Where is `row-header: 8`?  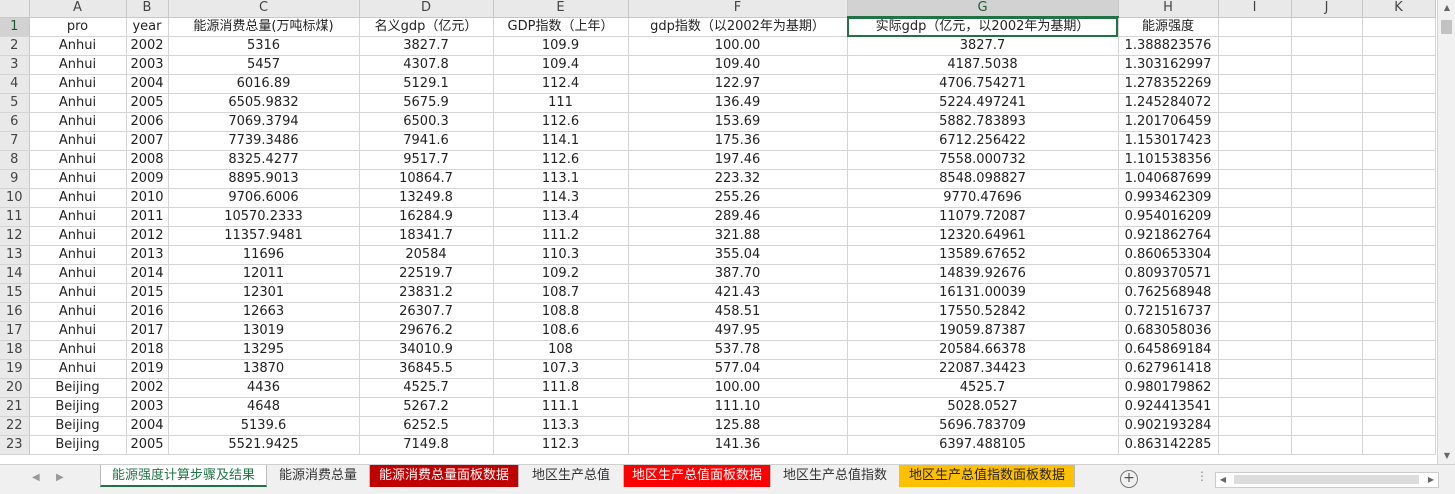
row-header: 8 is located at coordinates (15, 160).